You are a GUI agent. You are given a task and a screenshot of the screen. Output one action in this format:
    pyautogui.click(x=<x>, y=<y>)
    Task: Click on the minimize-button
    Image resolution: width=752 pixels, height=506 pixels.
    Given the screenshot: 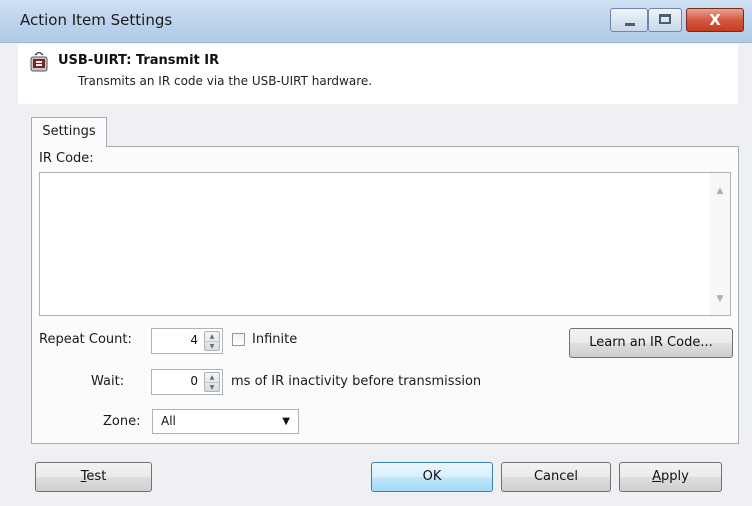 What is the action you would take?
    pyautogui.click(x=629, y=20)
    